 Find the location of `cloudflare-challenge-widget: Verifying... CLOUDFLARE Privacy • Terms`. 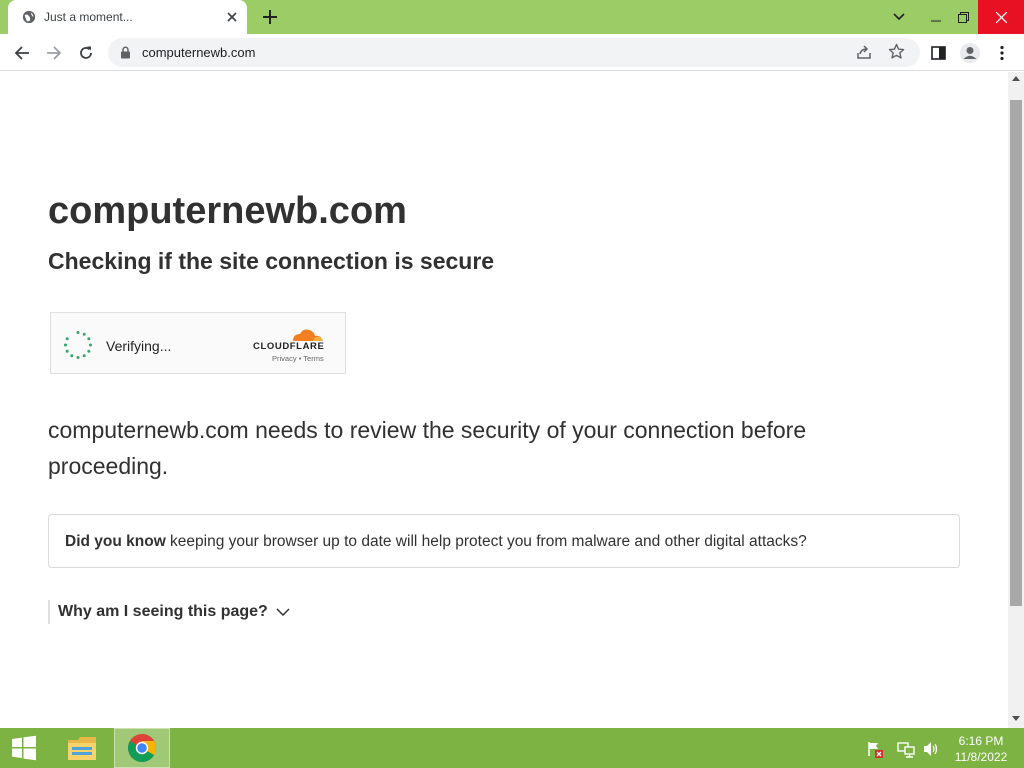

cloudflare-challenge-widget: Verifying... CLOUDFLARE Privacy • Terms is located at coordinates (198, 343).